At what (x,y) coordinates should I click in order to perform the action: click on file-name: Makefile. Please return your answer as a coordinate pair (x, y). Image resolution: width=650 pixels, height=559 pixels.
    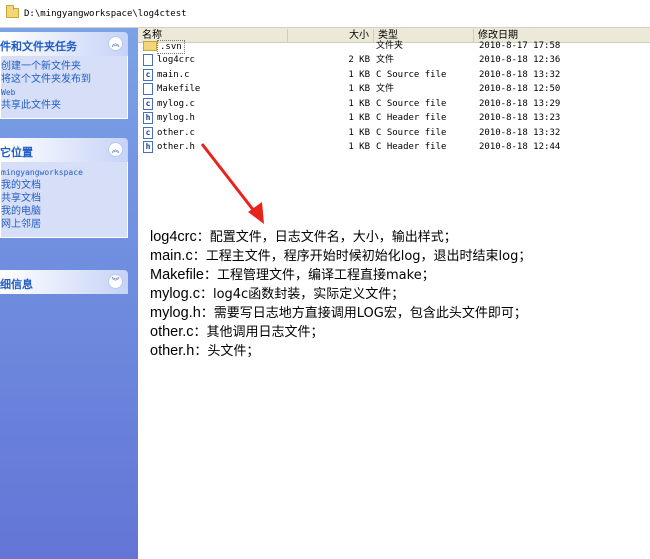
    Looking at the image, I should click on (179, 89).